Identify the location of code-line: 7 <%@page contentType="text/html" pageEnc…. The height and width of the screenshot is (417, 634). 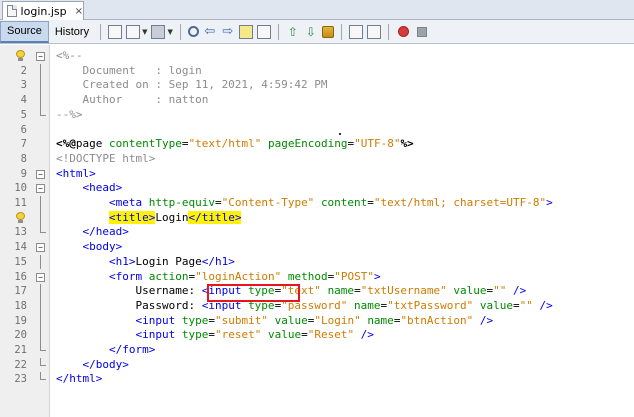
(317, 144).